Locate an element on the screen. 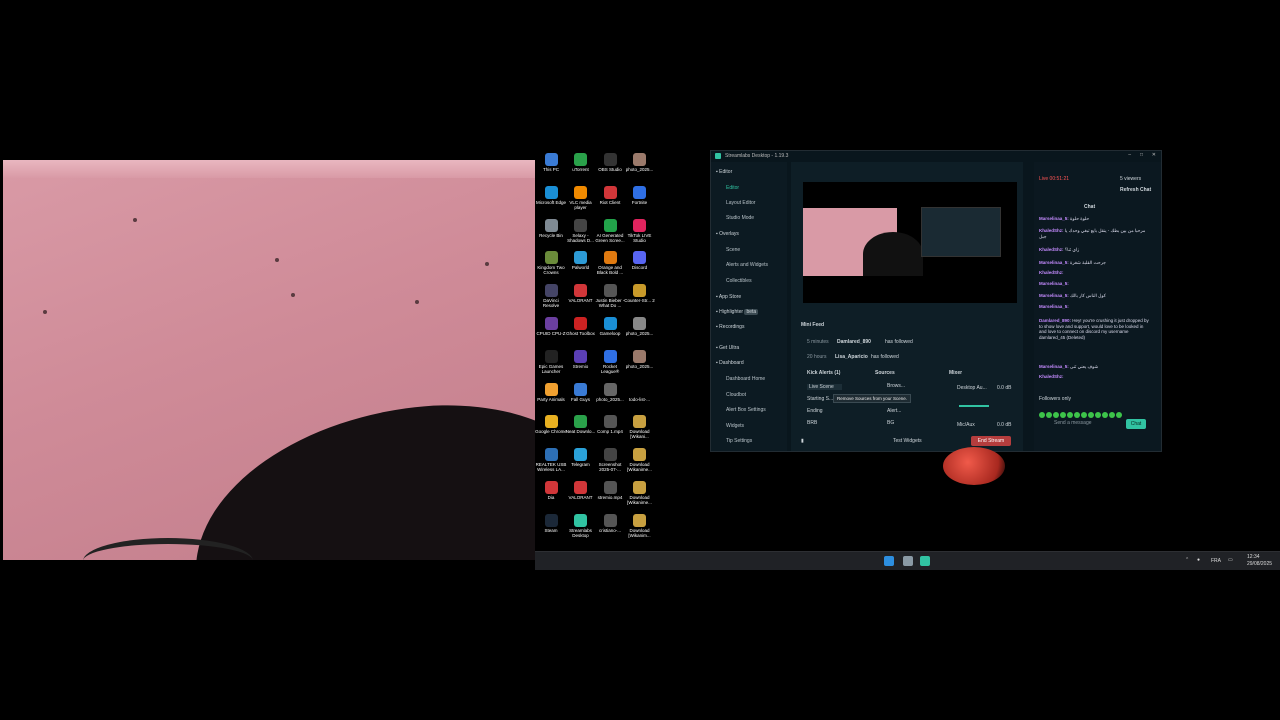 The image size is (1280, 720). desktop-icon: Comp 1.mp4 is located at coordinates (610, 424).